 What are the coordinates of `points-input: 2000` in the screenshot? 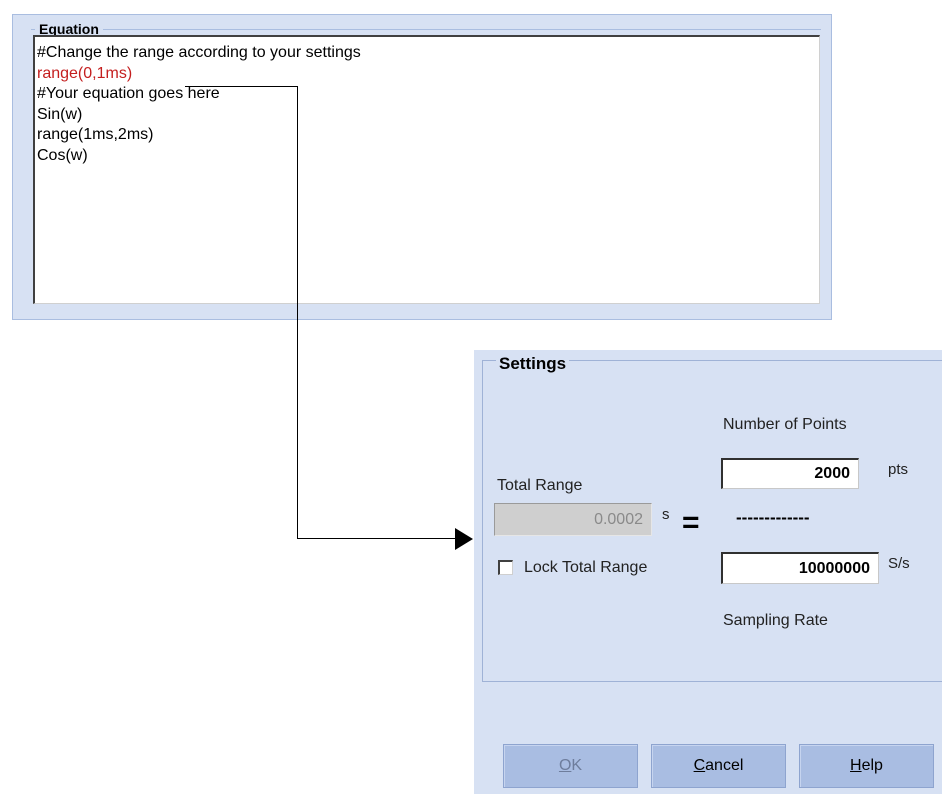 It's located at (790, 473).